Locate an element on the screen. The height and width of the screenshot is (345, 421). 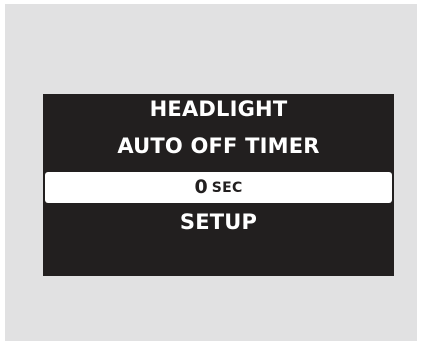
menu-title-line1: HEADLIGHT is located at coordinates (218, 109).